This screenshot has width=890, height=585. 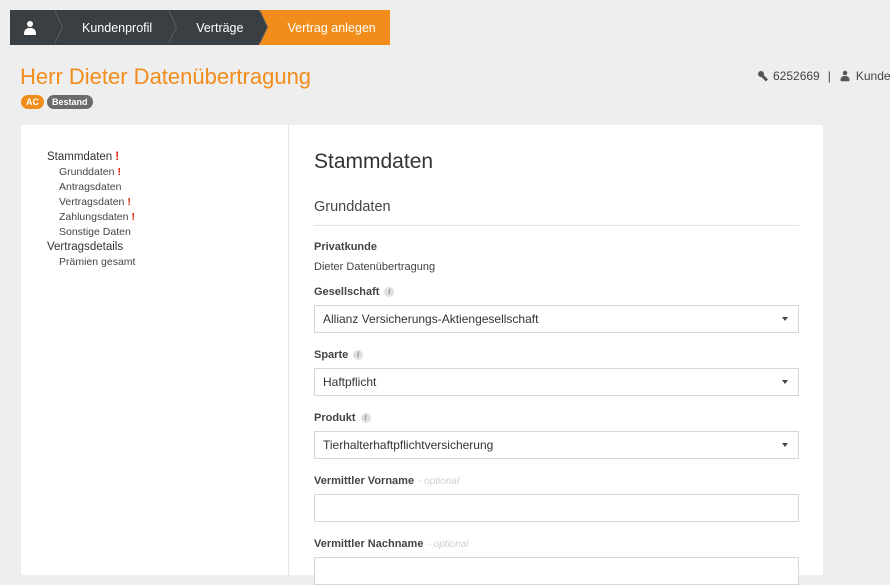 What do you see at coordinates (167, 217) in the screenshot?
I see `sidebar-item-zahlungsdaten: Zahlungsdaten!` at bounding box center [167, 217].